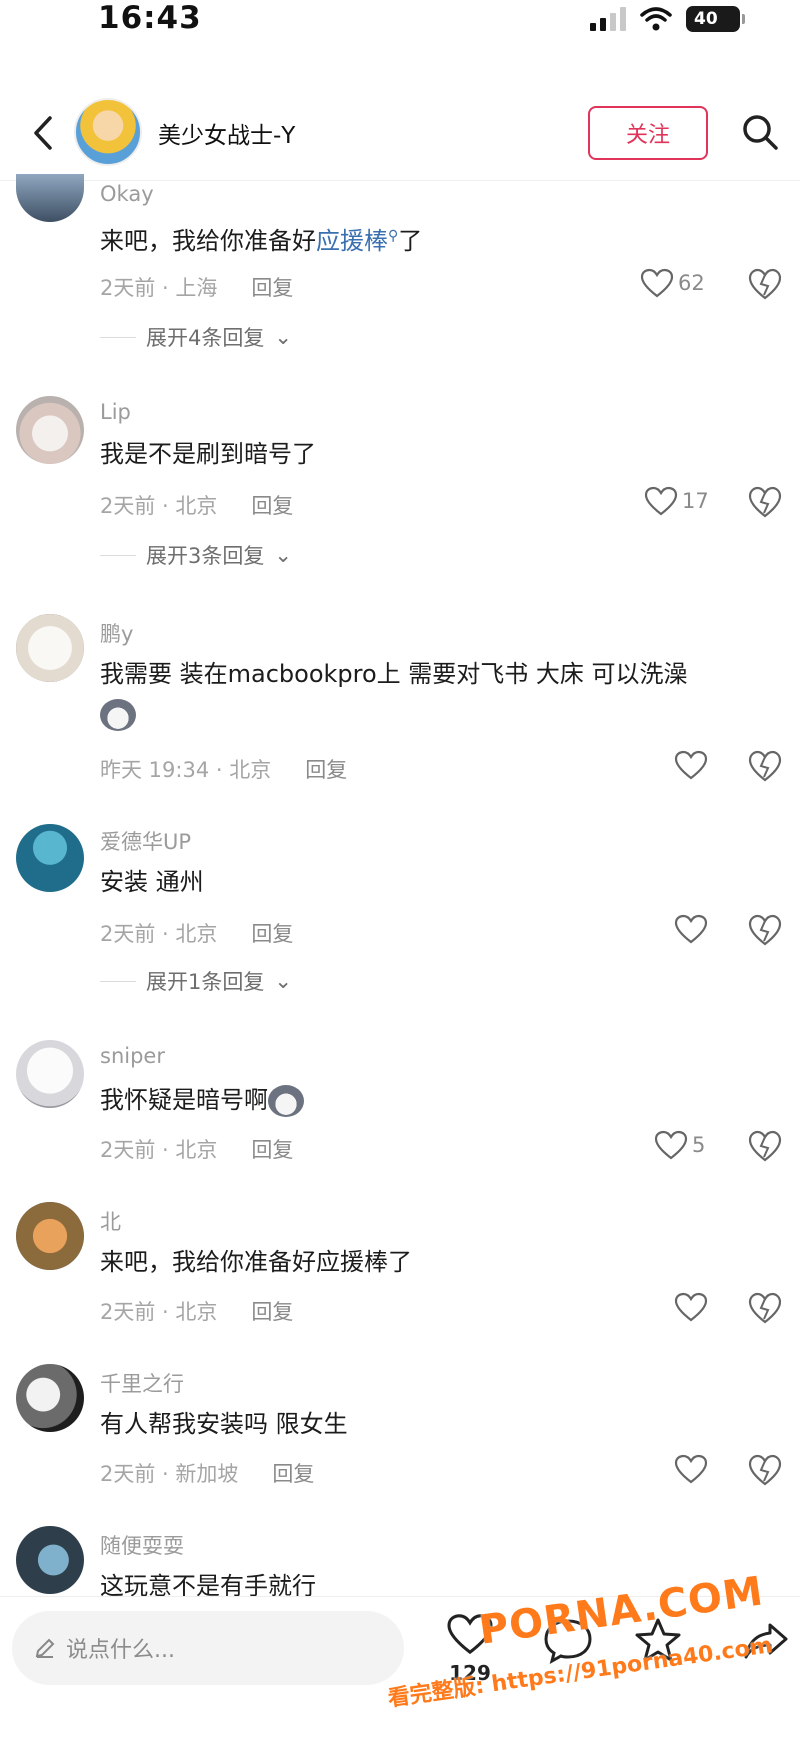 This screenshot has width=800, height=1753. Describe the element at coordinates (44, 133) in the screenshot. I see `back-arrow-icon` at that location.